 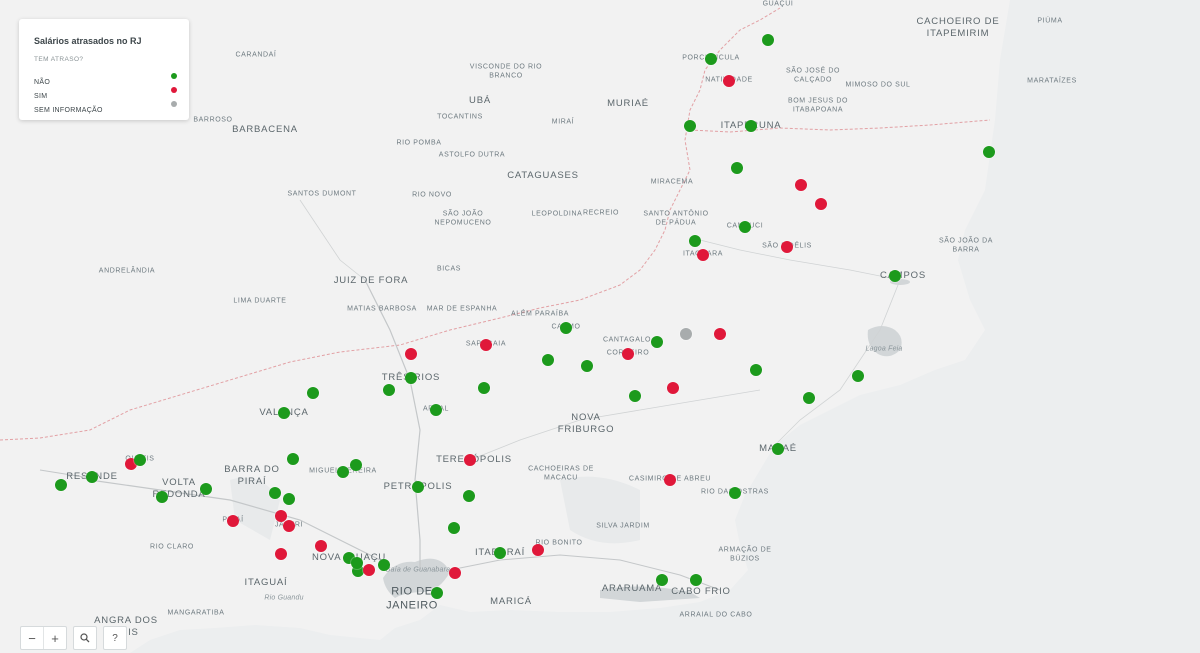 I want to click on legend-label: SEM INFORMAÇÃO, so click(x=68, y=110).